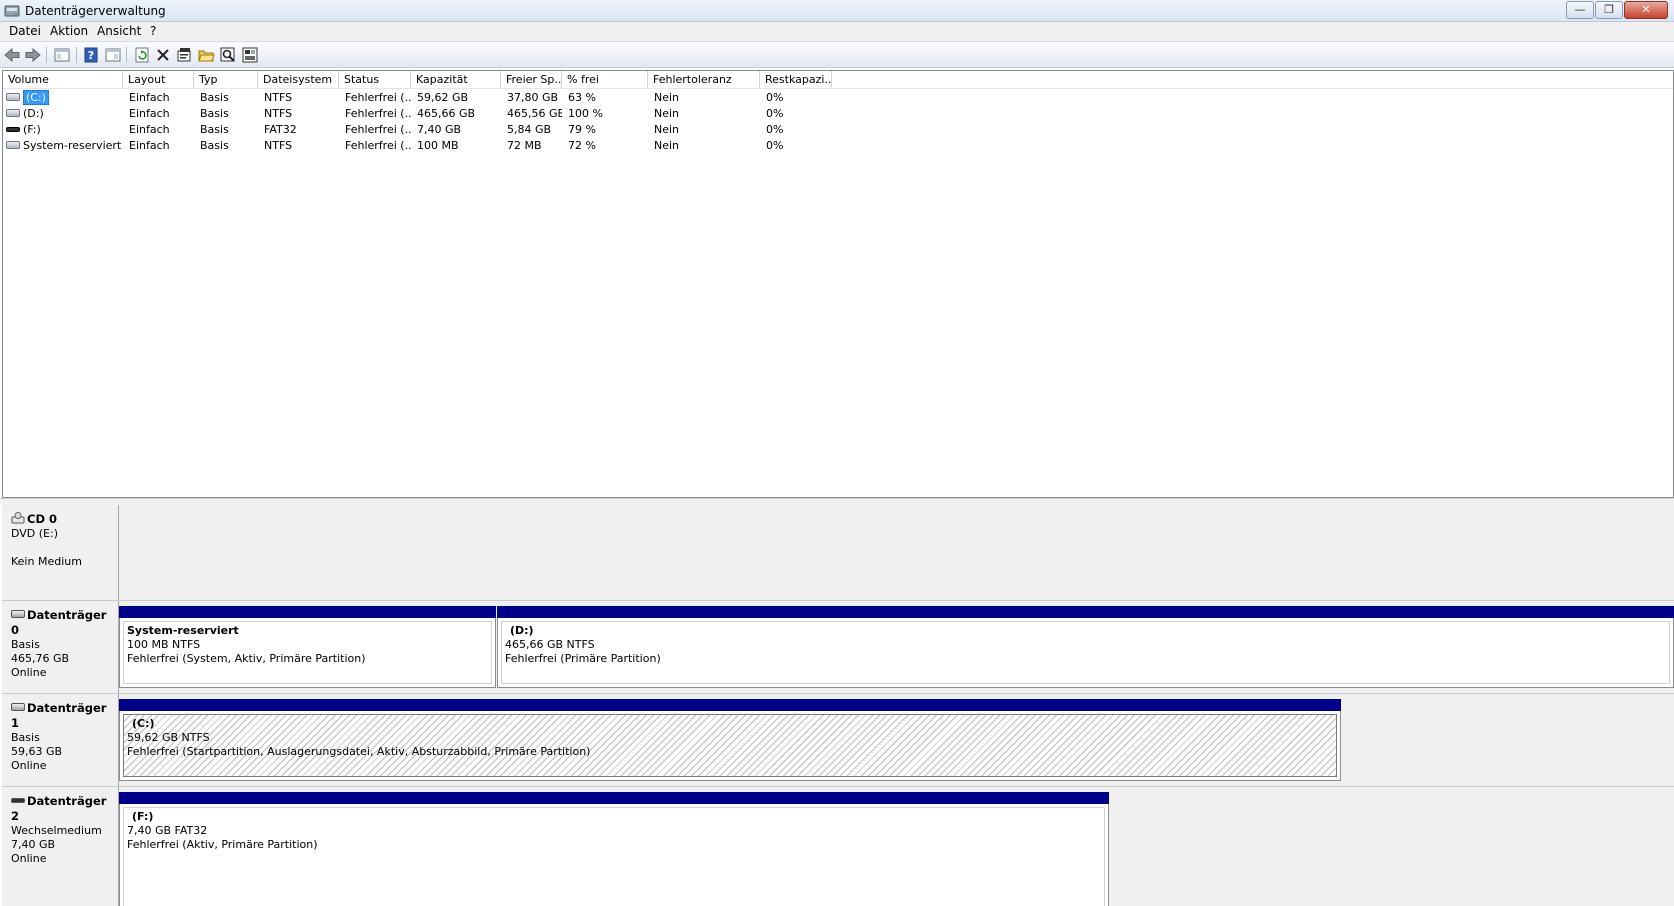 This screenshot has width=1674, height=906. What do you see at coordinates (62, 55) in the screenshot?
I see `console-tree-icon` at bounding box center [62, 55].